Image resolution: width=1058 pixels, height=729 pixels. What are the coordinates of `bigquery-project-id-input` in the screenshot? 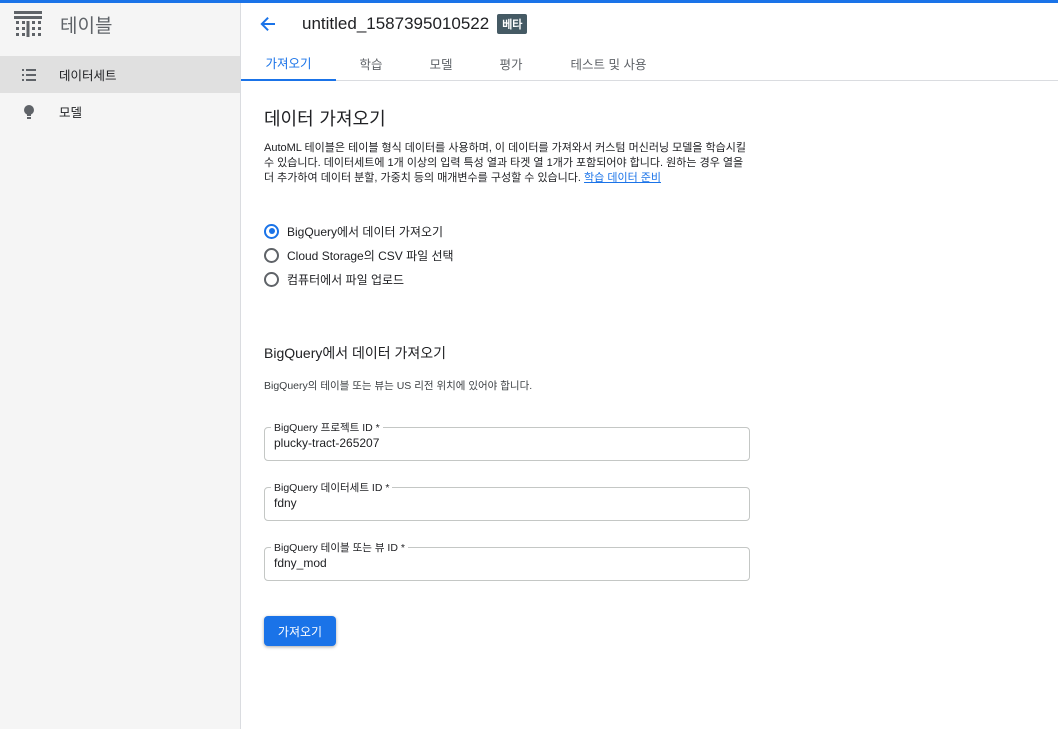 It's located at (504, 443).